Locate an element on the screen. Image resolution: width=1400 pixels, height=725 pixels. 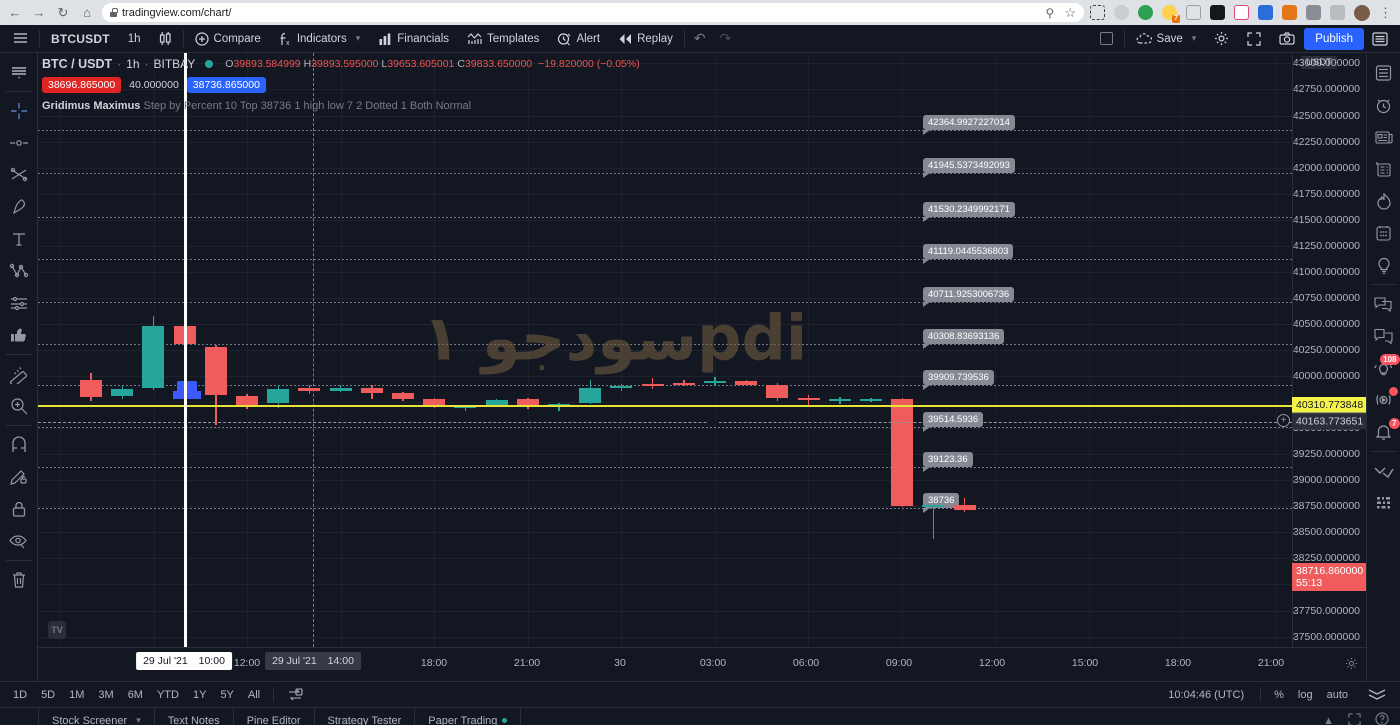
emoji-tool-icon is located at coordinates (19, 335).